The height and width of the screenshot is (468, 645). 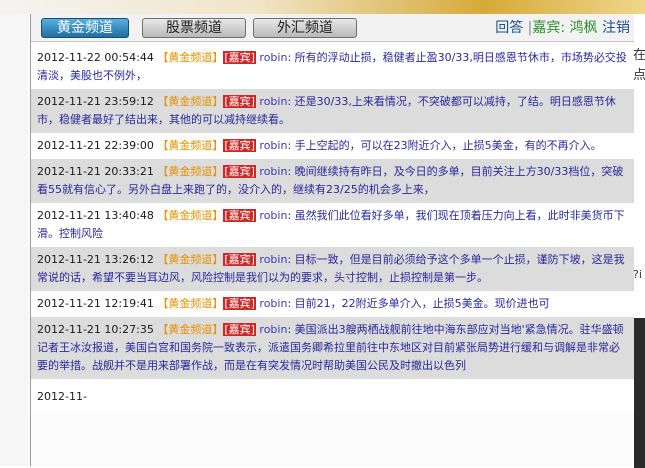 I want to click on message-time: 2012-11-21 23:59:12, so click(x=95, y=101).